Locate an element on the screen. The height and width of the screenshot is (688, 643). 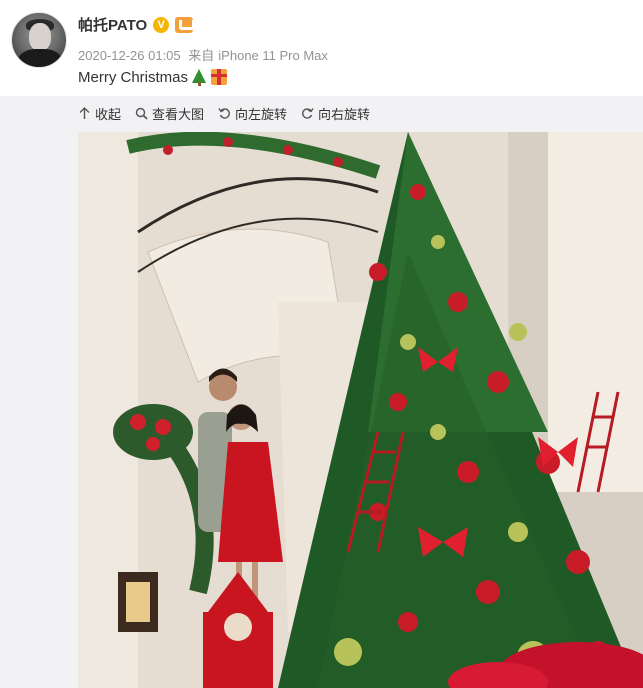
collapse-button: 收起 is located at coordinates (99, 113).